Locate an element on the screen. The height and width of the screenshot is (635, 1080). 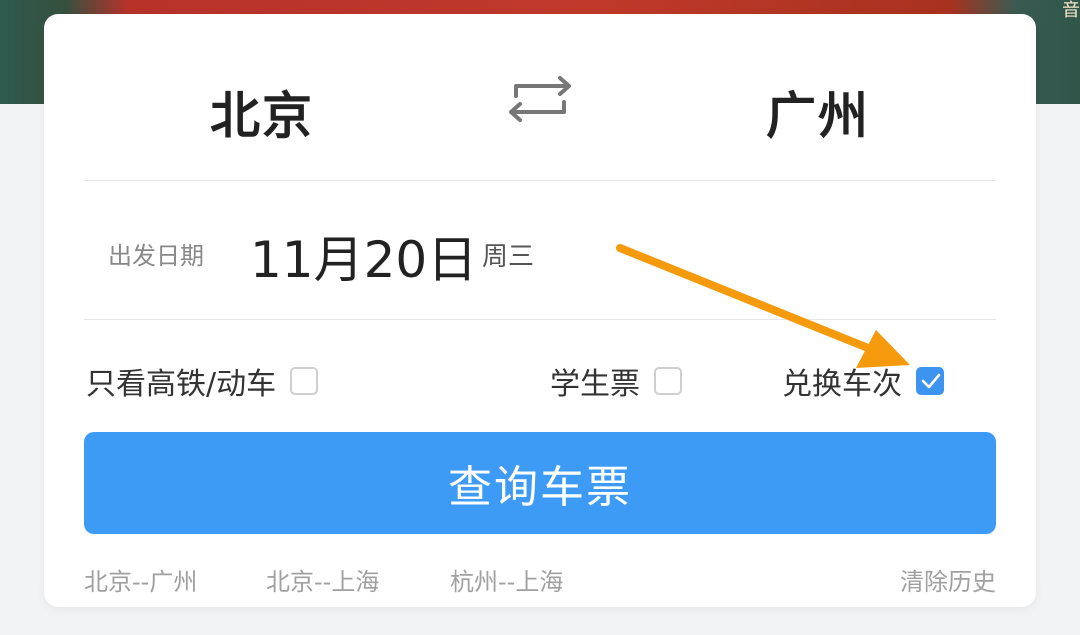
high-speed-checkbox is located at coordinates (304, 381).